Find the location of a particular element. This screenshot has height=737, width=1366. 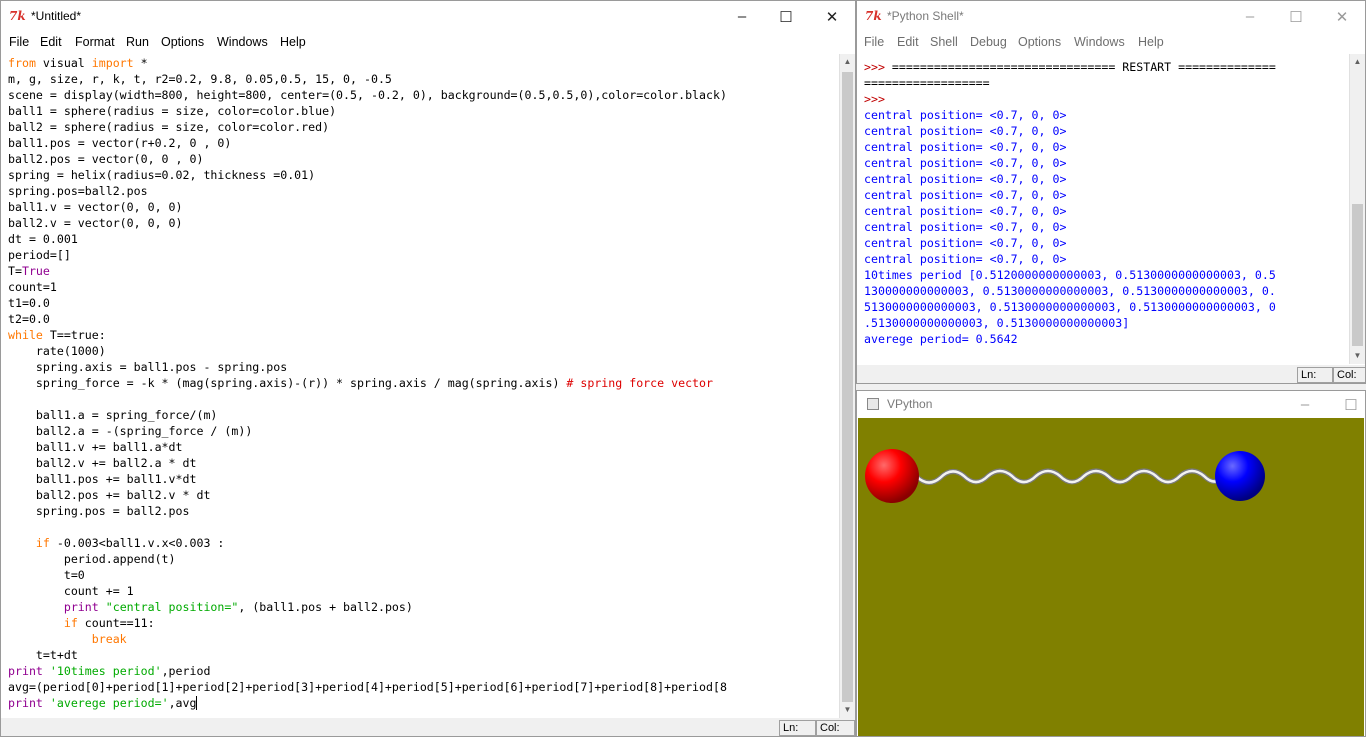

vpython-title: VPython is located at coordinates (910, 404).